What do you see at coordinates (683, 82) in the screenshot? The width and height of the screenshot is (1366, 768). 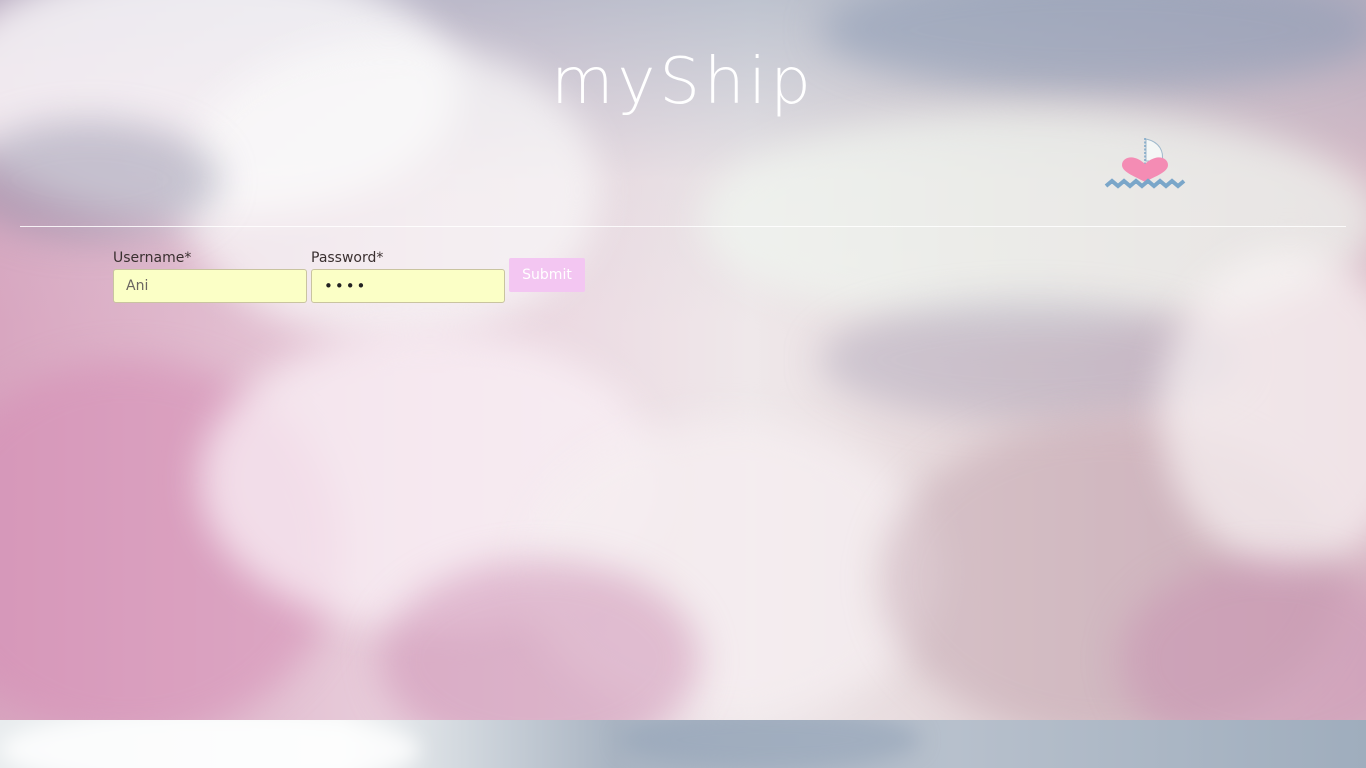 I see `brand-title: myShip` at bounding box center [683, 82].